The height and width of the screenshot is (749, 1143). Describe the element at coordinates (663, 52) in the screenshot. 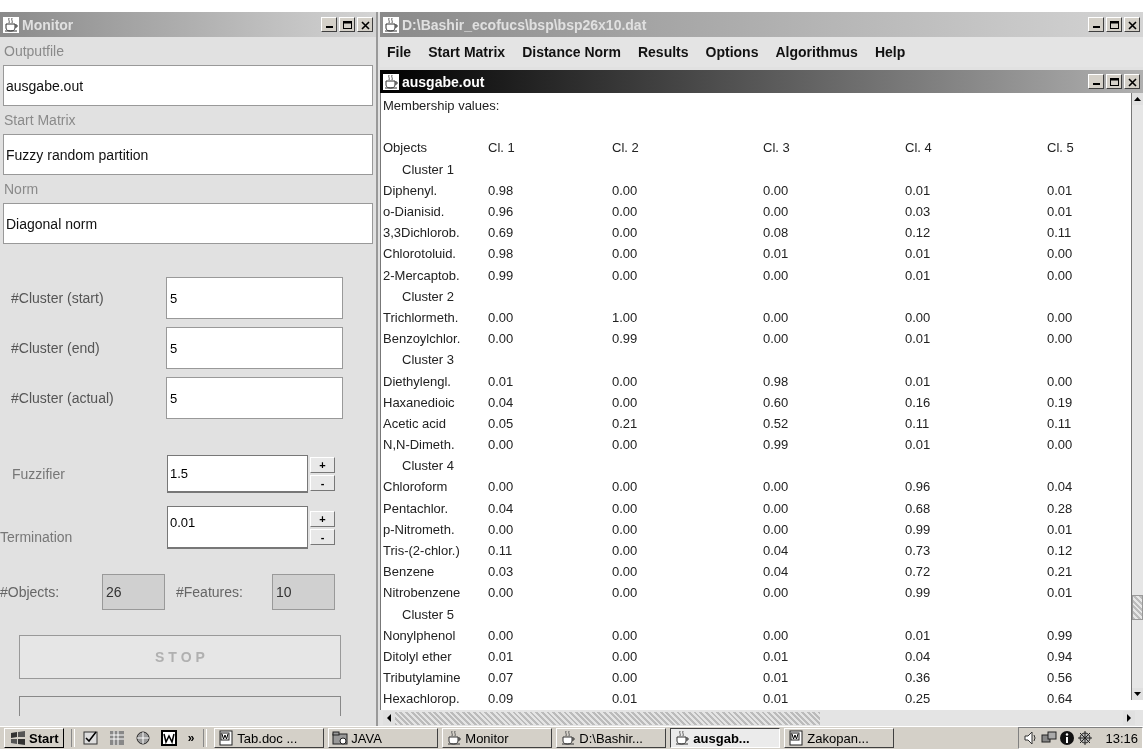

I see `menu-item: Results` at that location.